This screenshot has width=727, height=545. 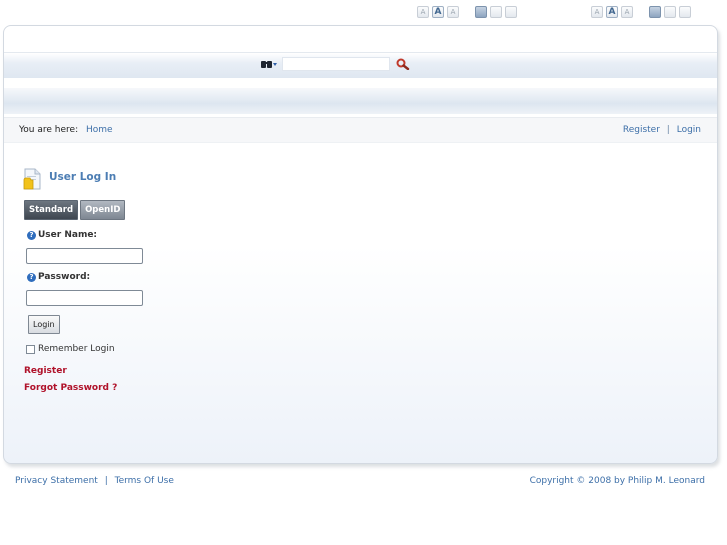 What do you see at coordinates (689, 130) in the screenshot?
I see `login-link: Login` at bounding box center [689, 130].